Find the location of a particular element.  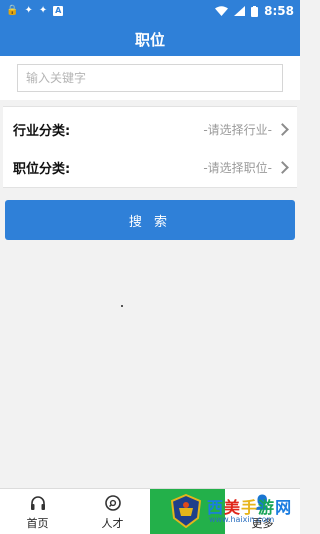

status-right-icons: 8:58 is located at coordinates (254, 11).